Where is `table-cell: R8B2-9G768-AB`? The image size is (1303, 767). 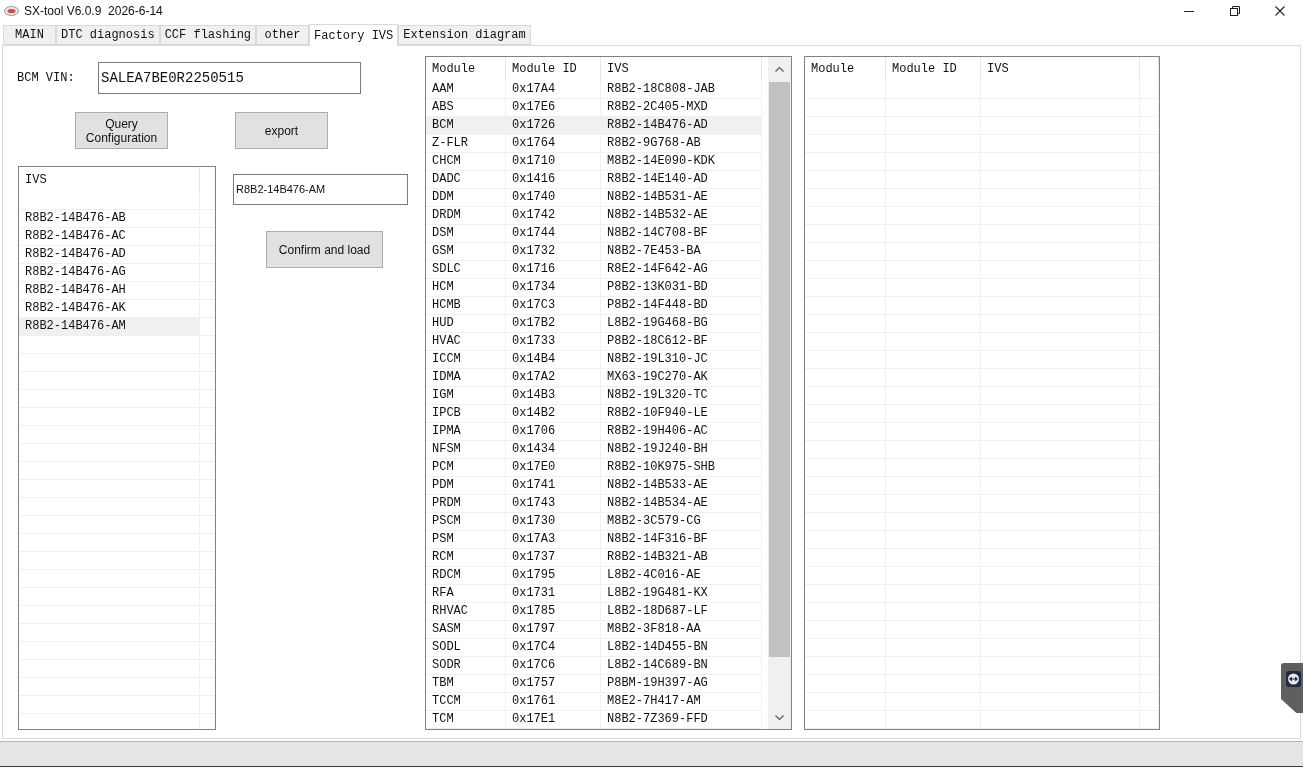 table-cell: R8B2-9G768-AB is located at coordinates (681, 143).